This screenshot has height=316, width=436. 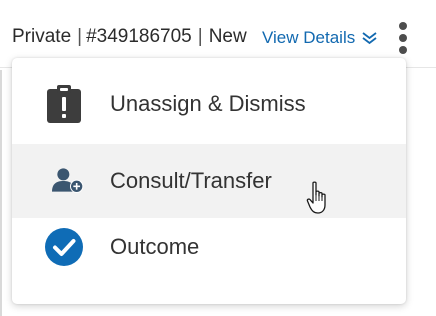 I want to click on double-chevron-down-icon, so click(x=369, y=38).